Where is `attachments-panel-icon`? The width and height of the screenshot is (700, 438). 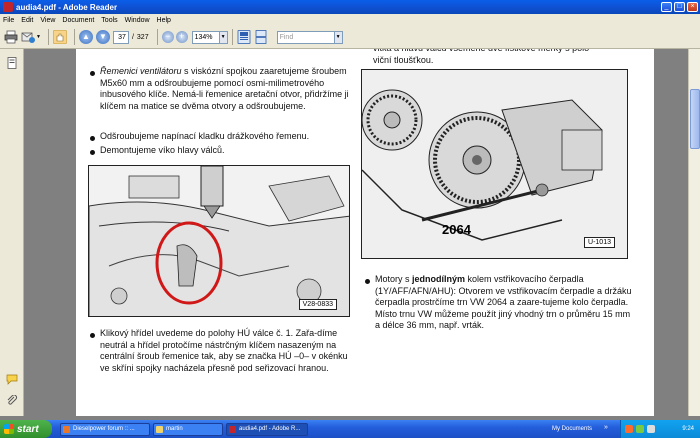 attachments-panel-icon is located at coordinates (12, 401).